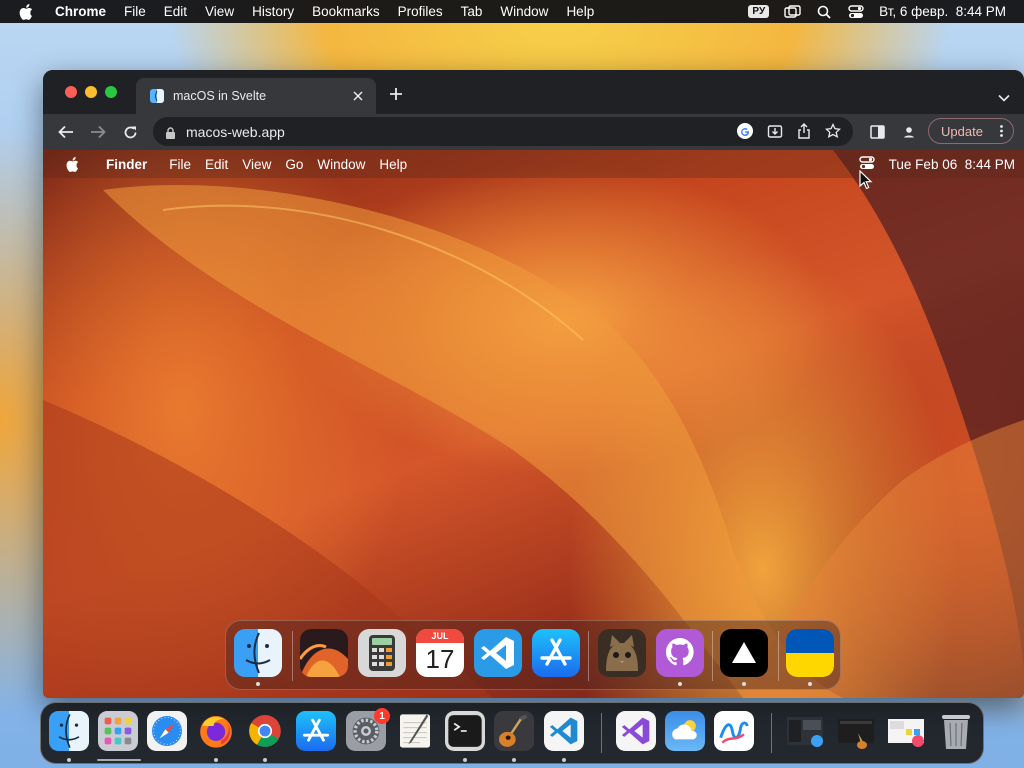 The width and height of the screenshot is (1024, 768). What do you see at coordinates (72, 164) in the screenshot?
I see `web-apple-menu-icon` at bounding box center [72, 164].